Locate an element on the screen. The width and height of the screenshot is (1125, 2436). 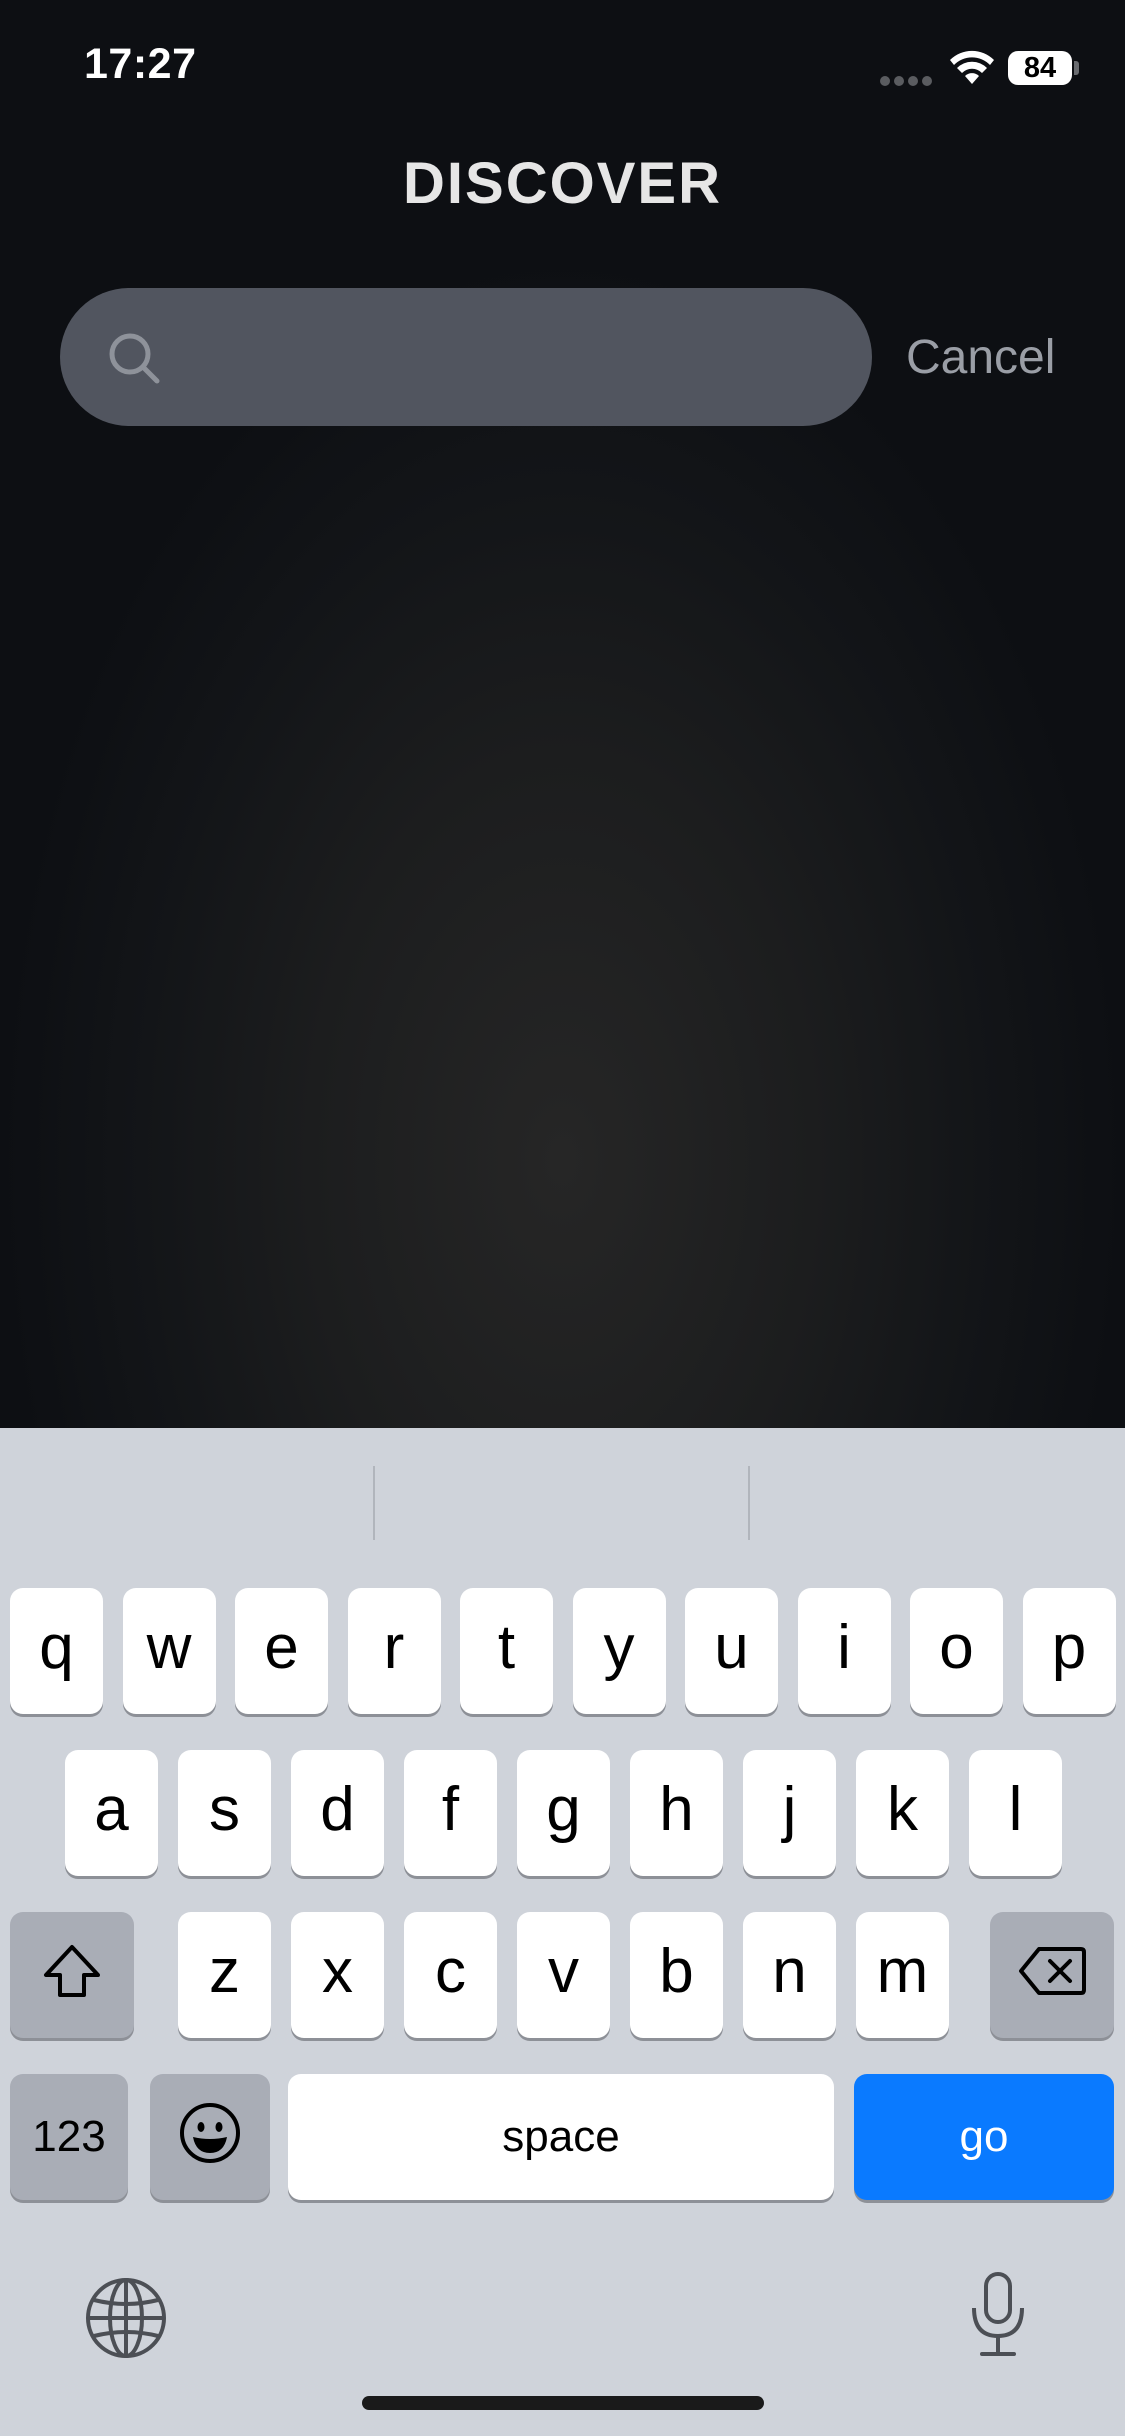
shift-icon is located at coordinates (72, 1971).